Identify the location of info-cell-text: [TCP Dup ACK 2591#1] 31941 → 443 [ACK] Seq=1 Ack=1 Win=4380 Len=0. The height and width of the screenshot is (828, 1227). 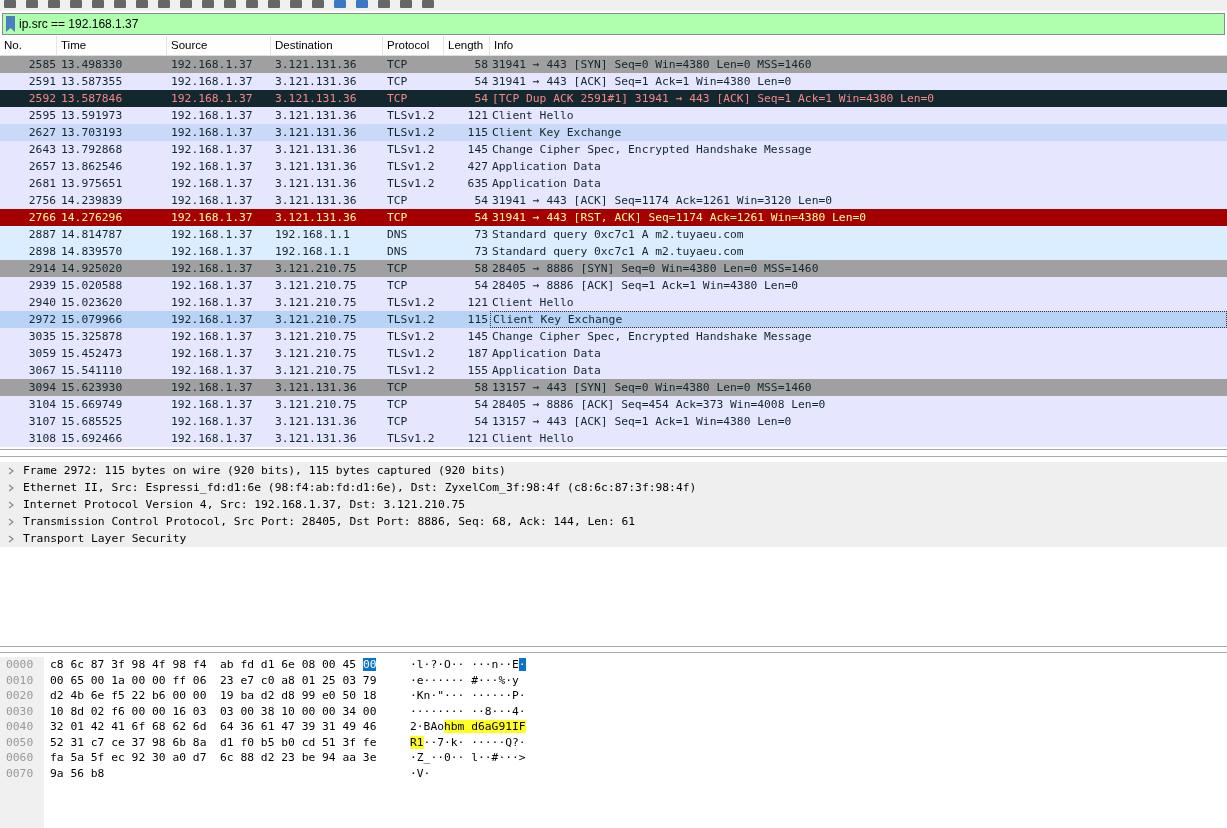
(713, 99).